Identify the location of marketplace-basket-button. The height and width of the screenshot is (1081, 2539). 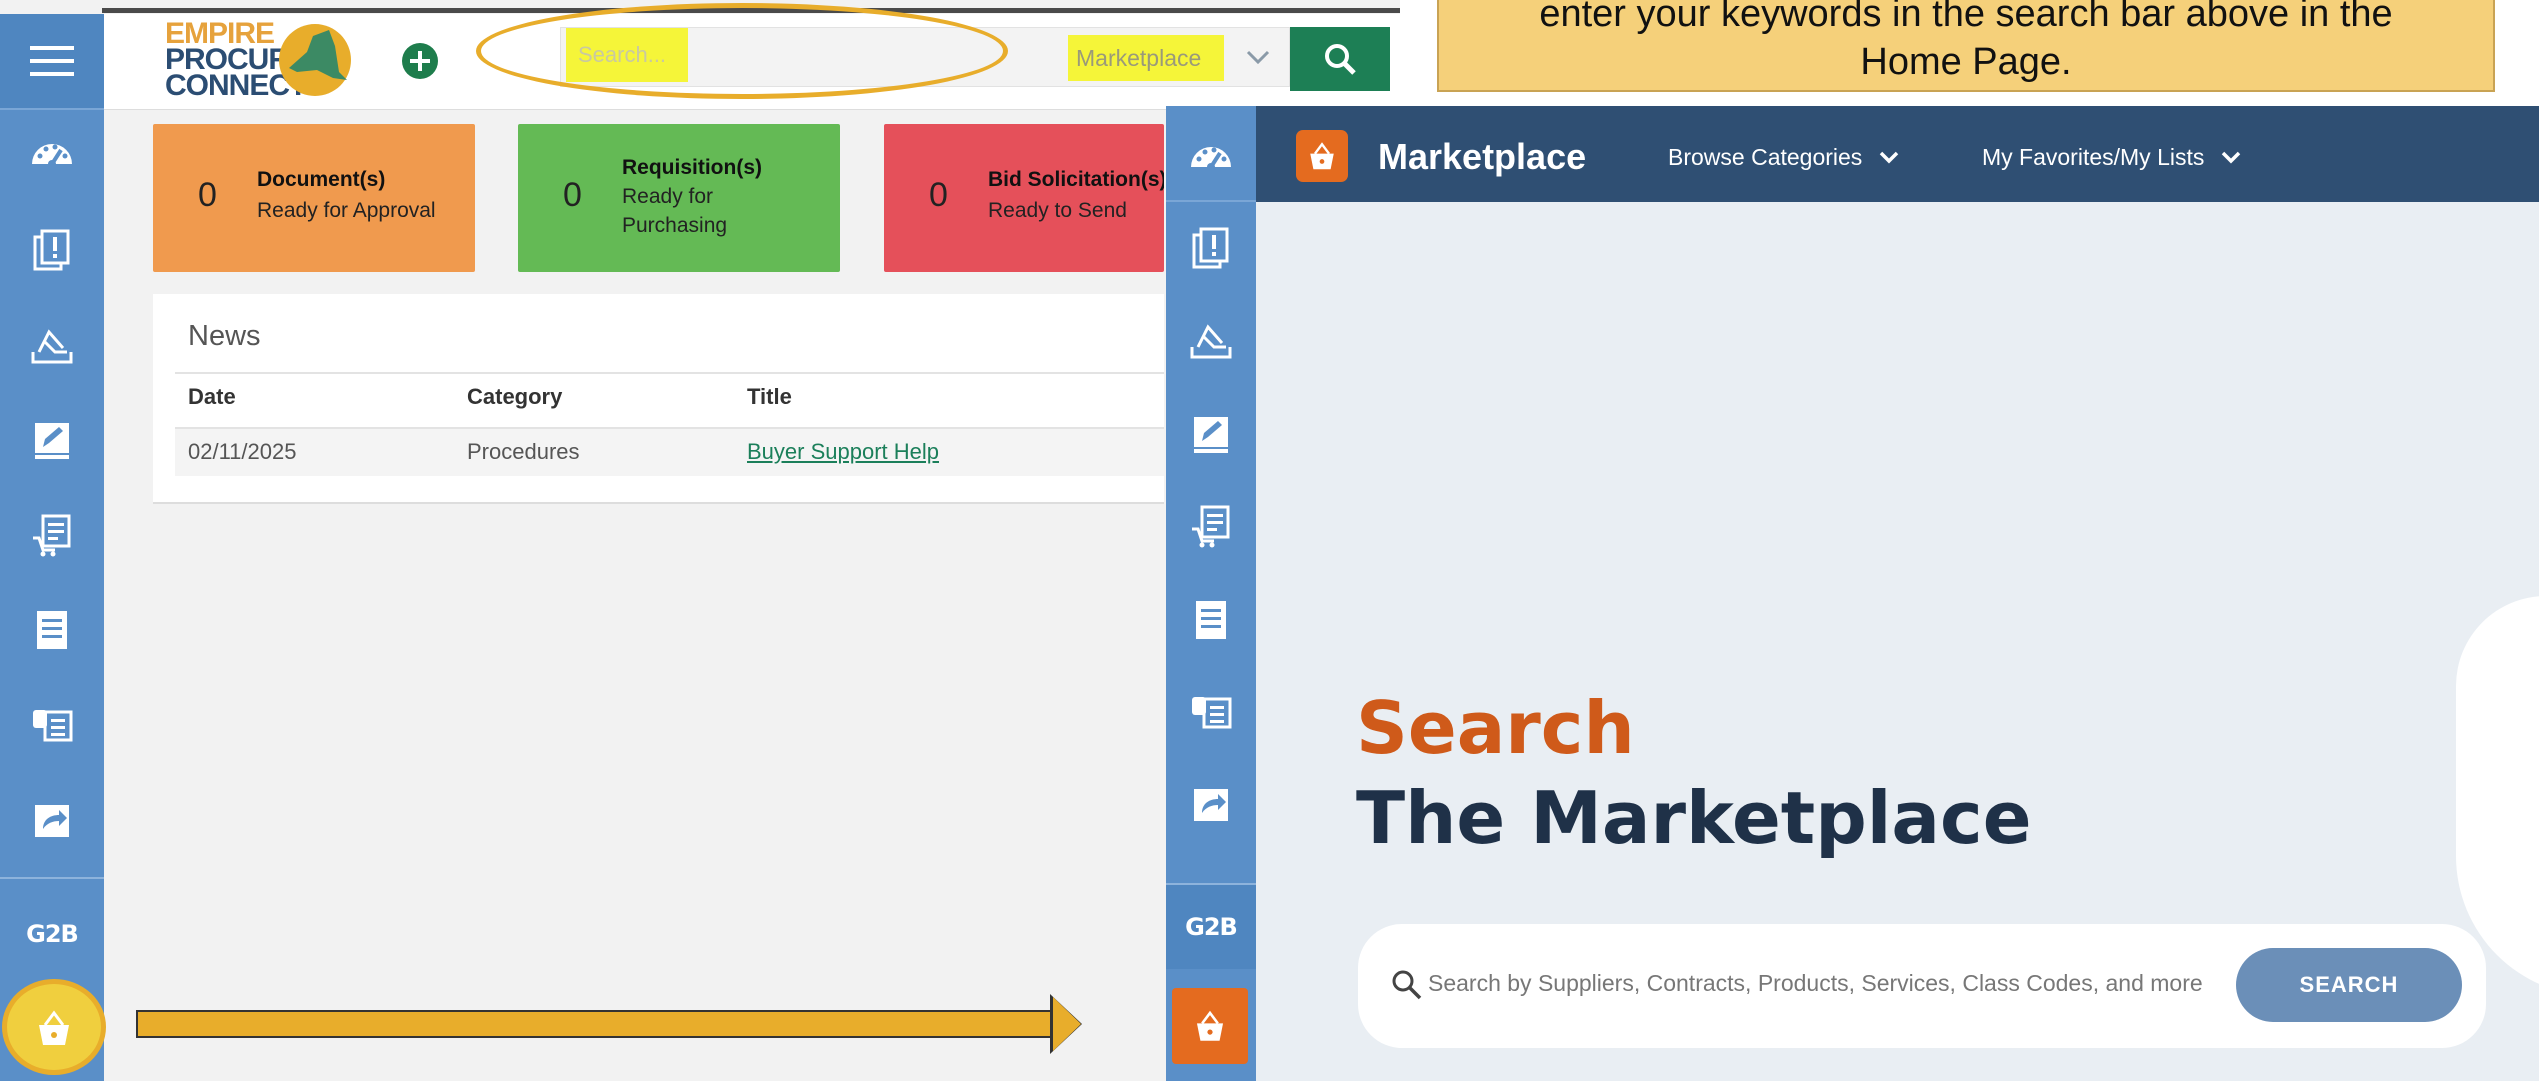
(1210, 1026).